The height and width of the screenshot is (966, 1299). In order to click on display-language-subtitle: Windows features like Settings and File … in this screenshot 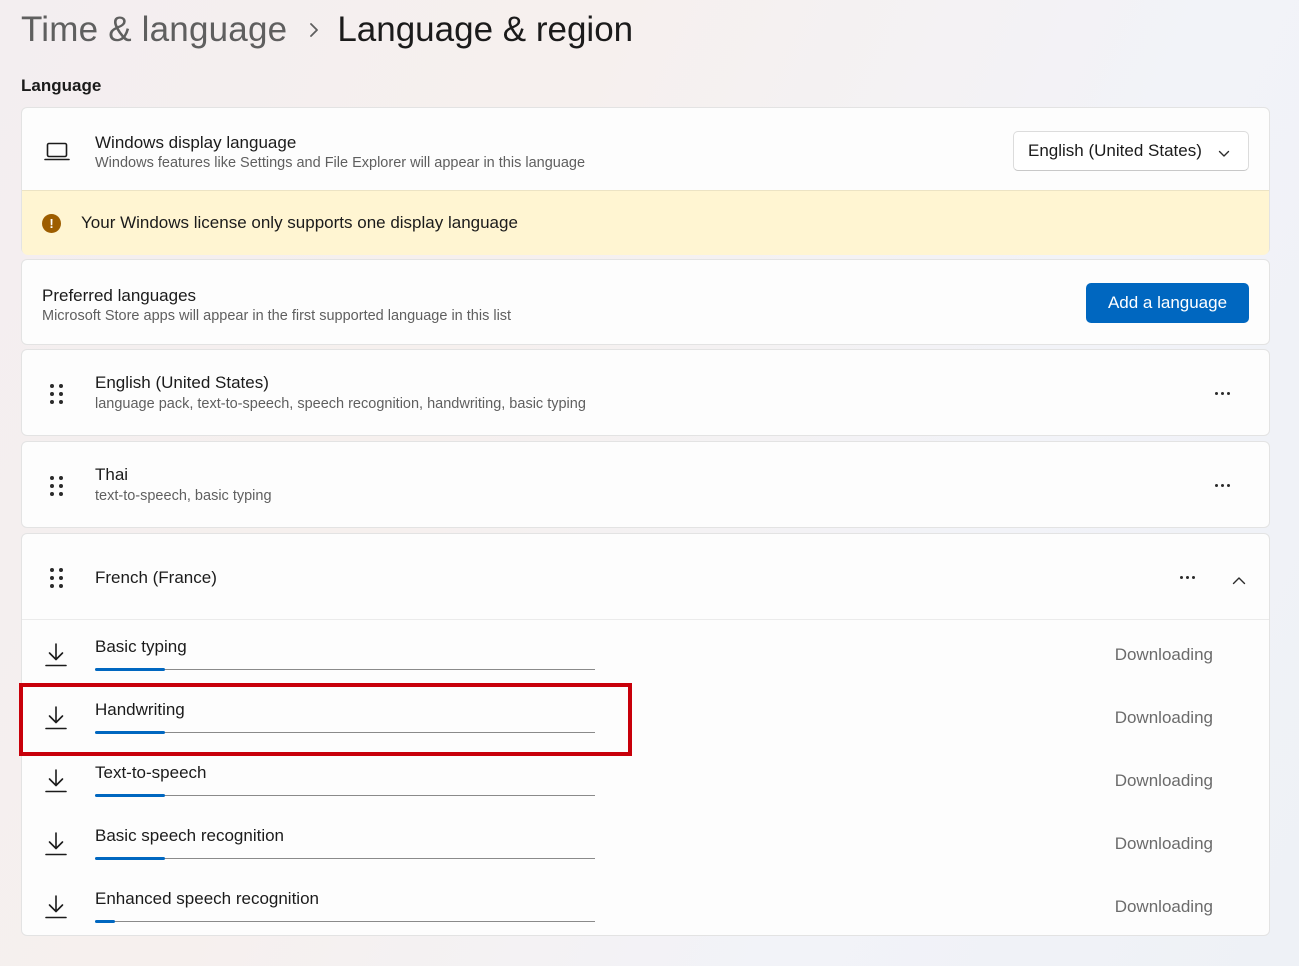, I will do `click(340, 163)`.